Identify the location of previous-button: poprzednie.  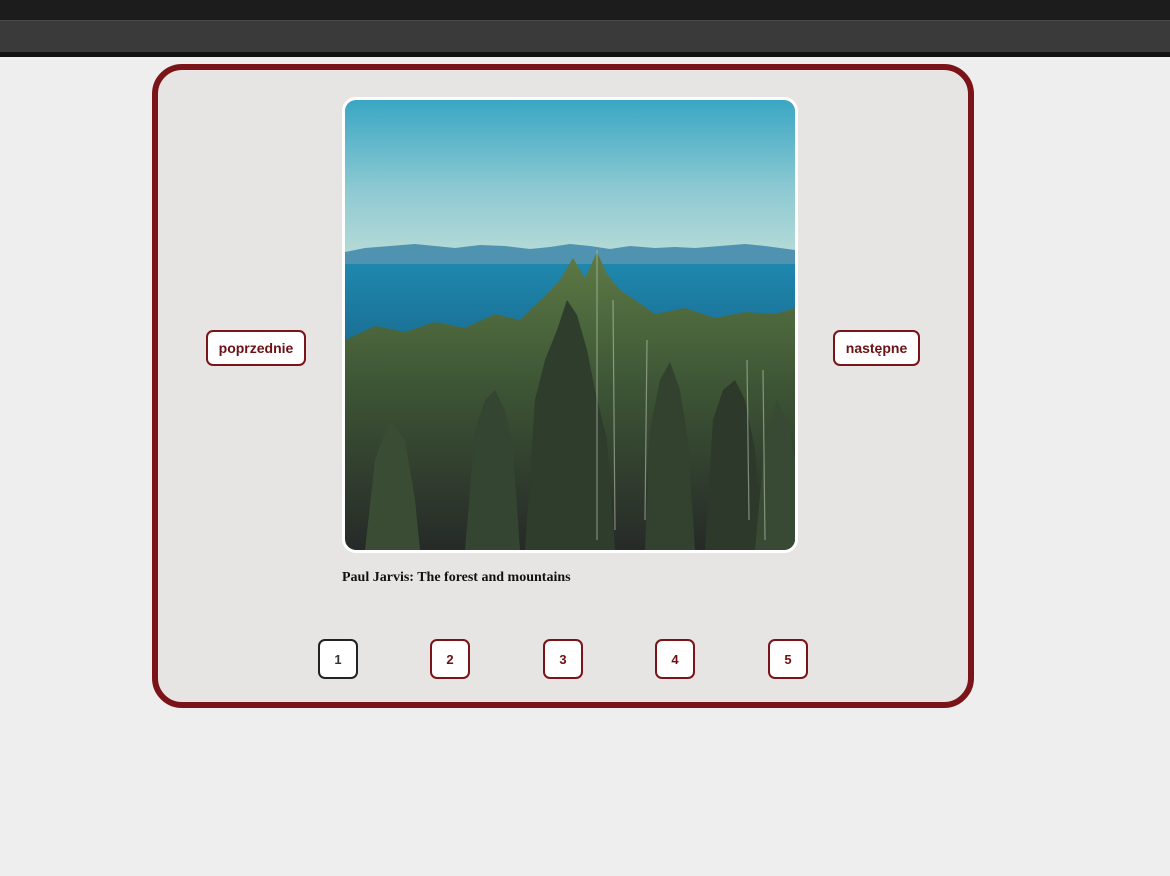
(256, 348).